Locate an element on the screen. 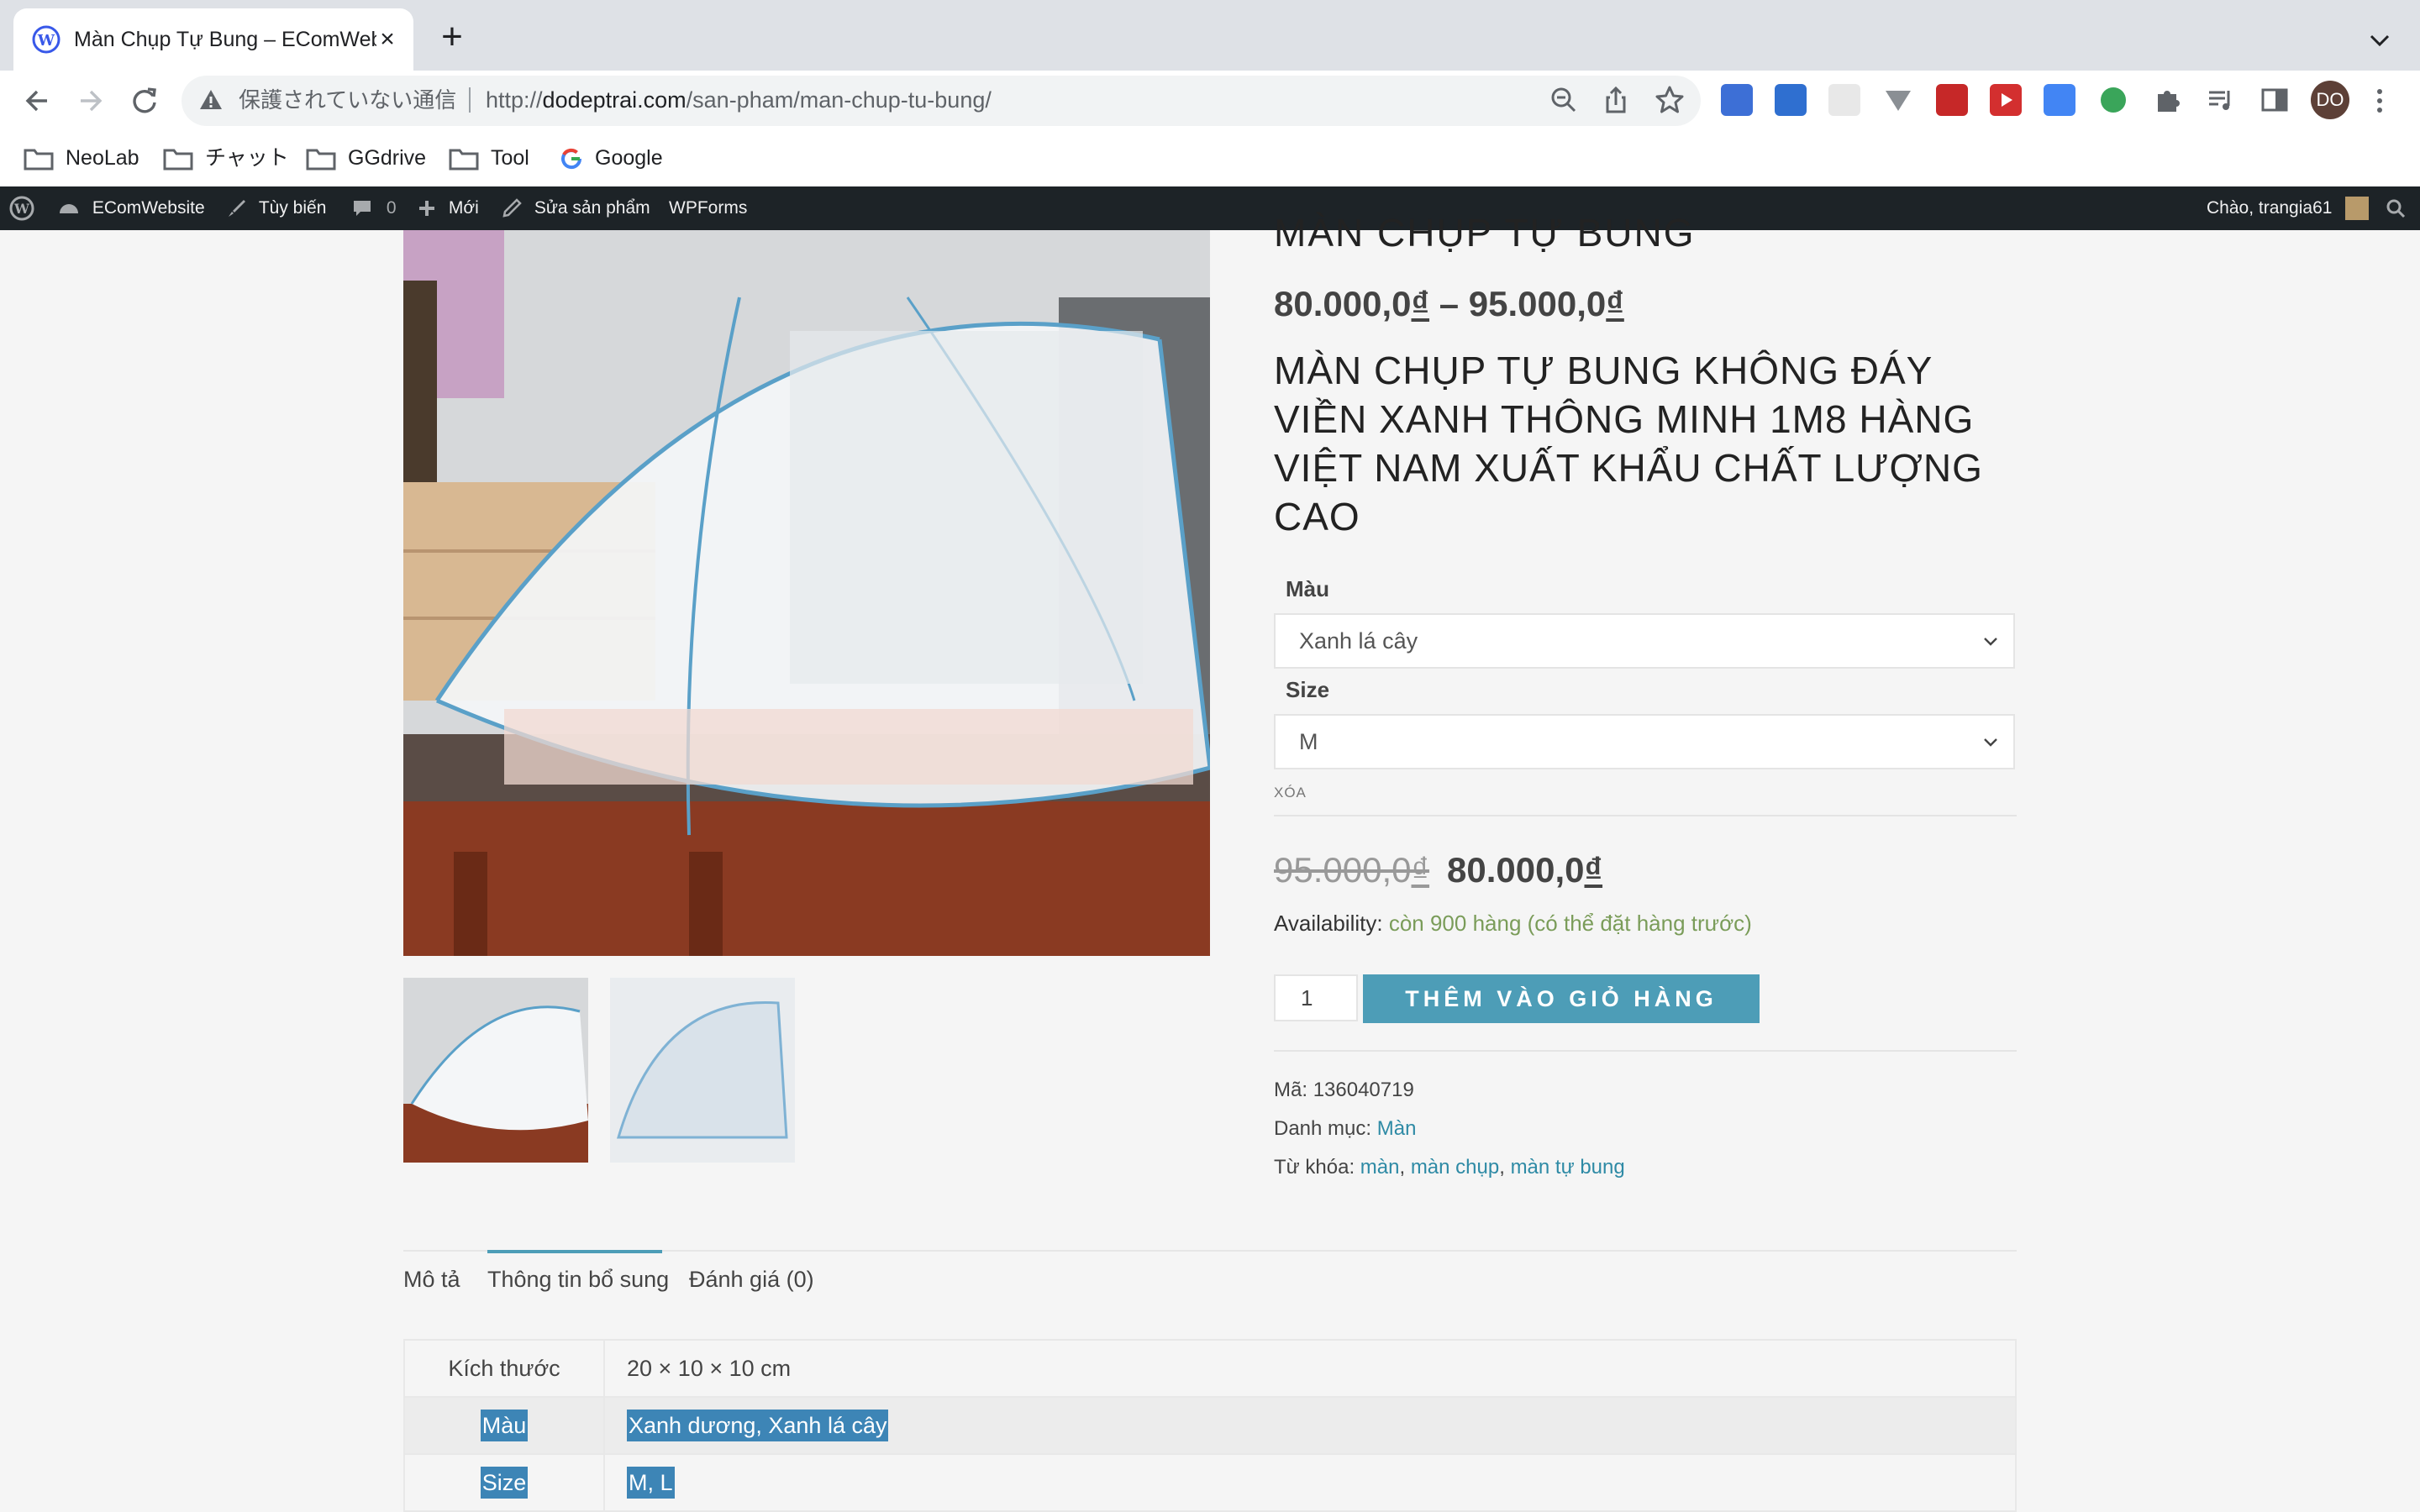 The height and width of the screenshot is (1512, 2420). attribute-name-cell: Màu is located at coordinates (504, 1425).